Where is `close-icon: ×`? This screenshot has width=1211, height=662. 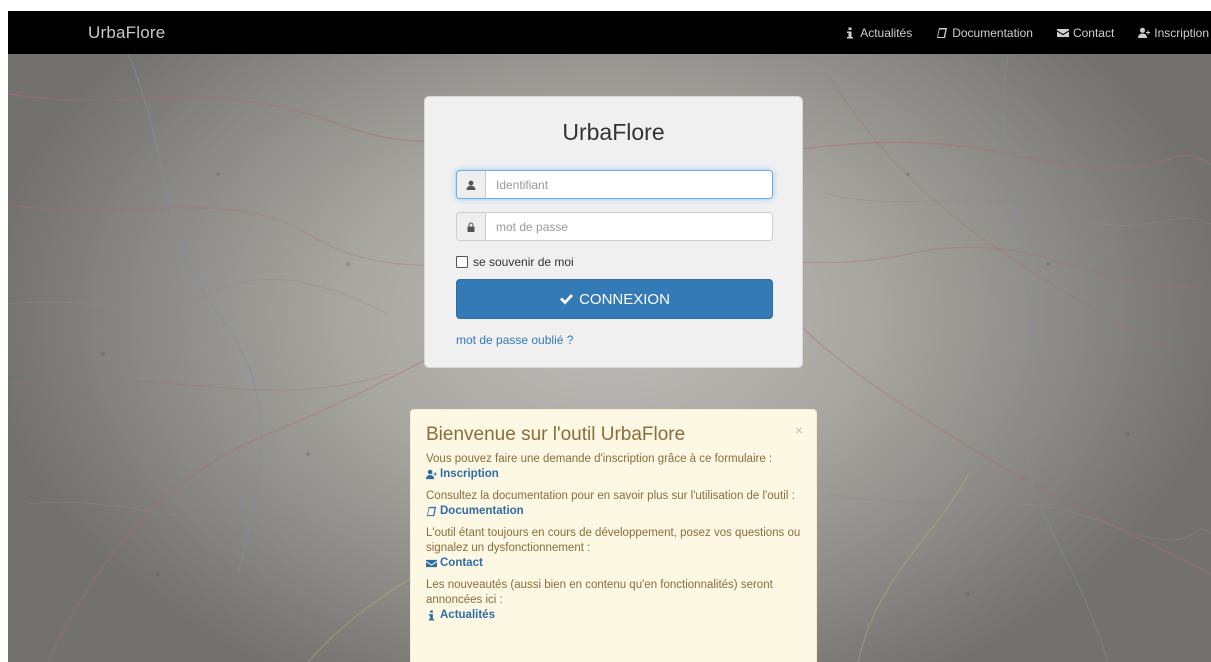
close-icon: × is located at coordinates (799, 430).